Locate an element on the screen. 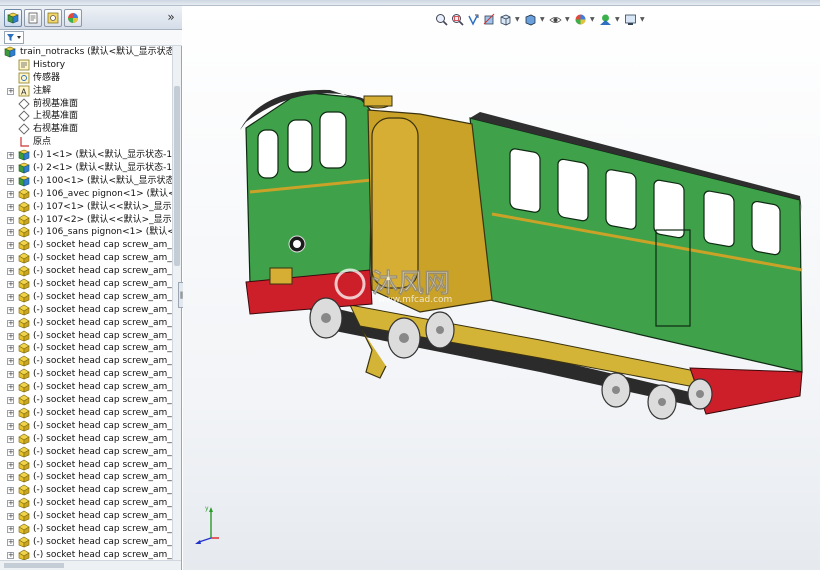  tree-item: 传感器 is located at coordinates (86, 78).